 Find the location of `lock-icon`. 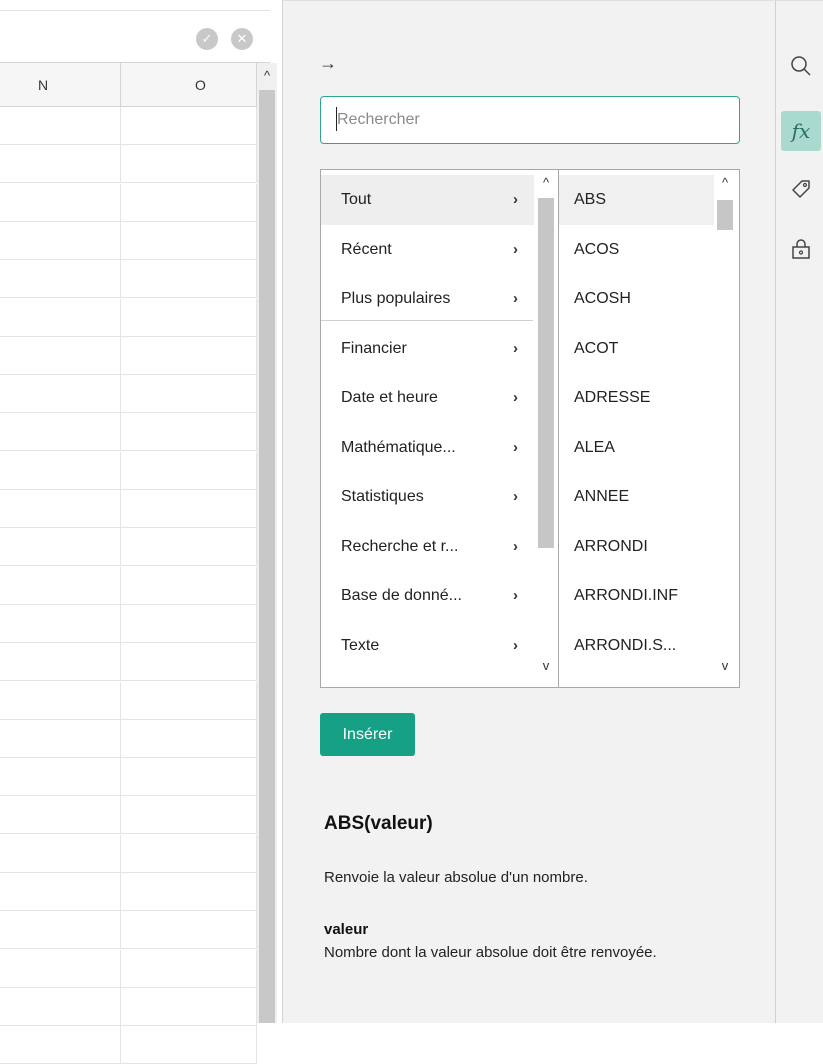

lock-icon is located at coordinates (801, 249).